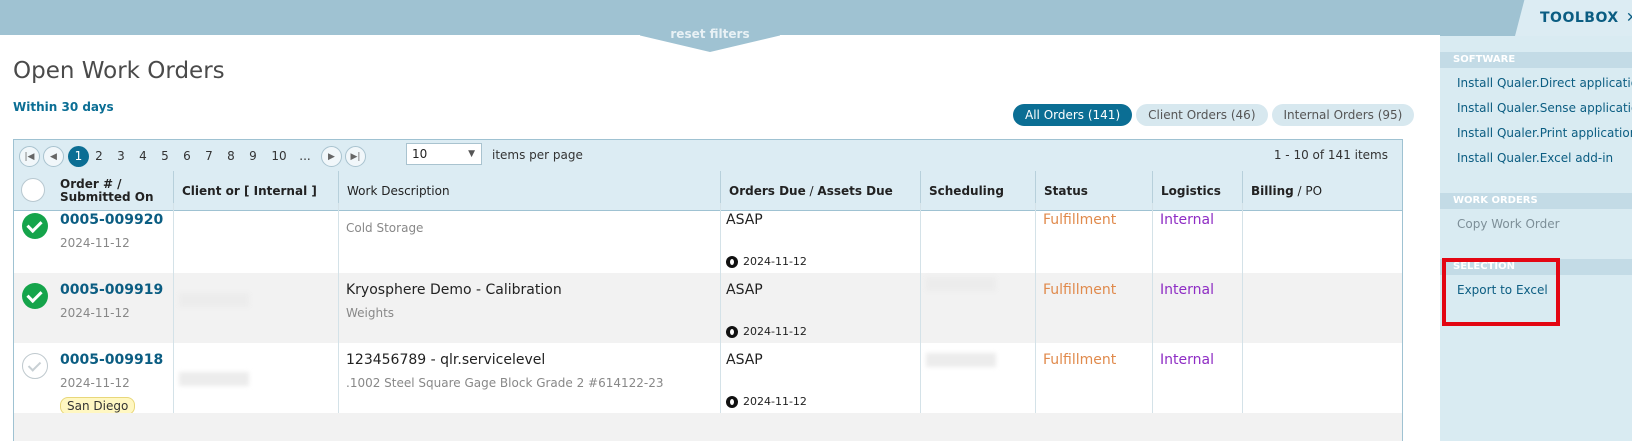 The height and width of the screenshot is (441, 1632). I want to click on toolbox-title: TOOLBOX, so click(1579, 18).